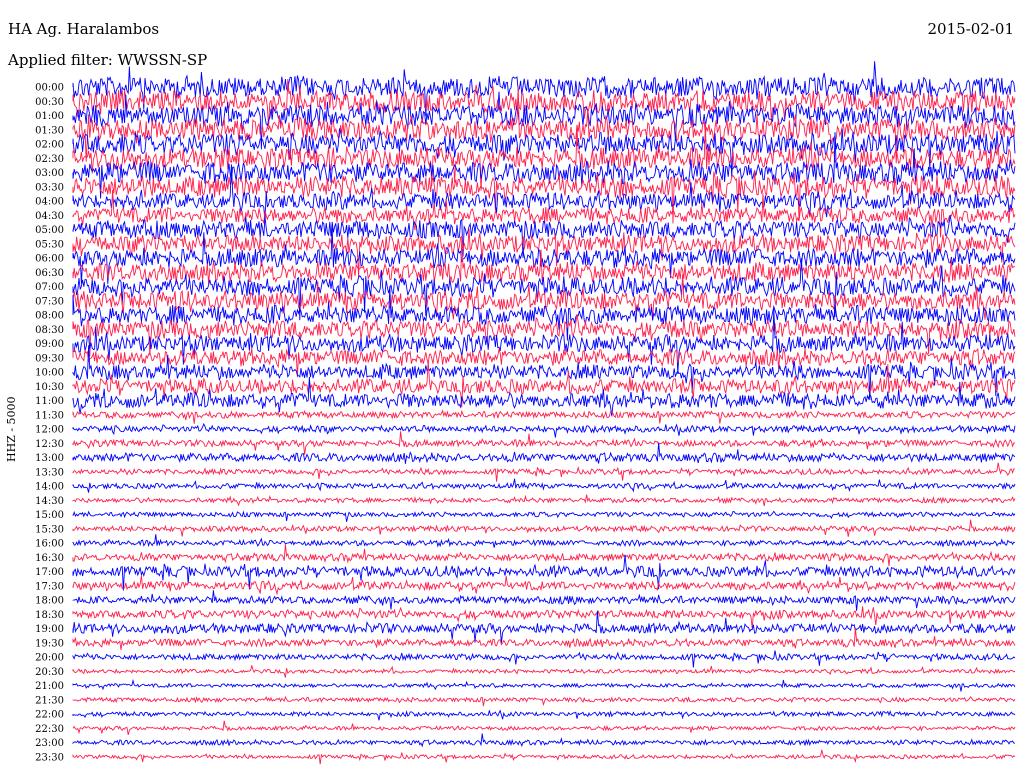 Image resolution: width=1024 pixels, height=780 pixels. What do you see at coordinates (49, 401) in the screenshot?
I see `time-label: 11:00` at bounding box center [49, 401].